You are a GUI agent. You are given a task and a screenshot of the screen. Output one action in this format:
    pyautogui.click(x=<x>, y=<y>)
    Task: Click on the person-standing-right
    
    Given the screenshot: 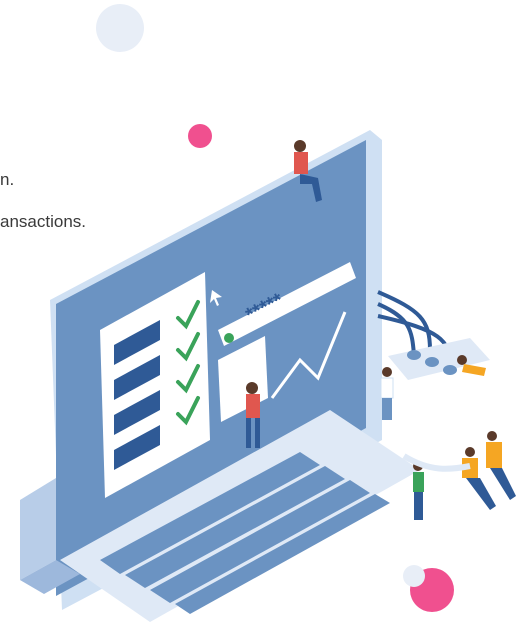 What is the action you would take?
    pyautogui.click(x=387, y=393)
    